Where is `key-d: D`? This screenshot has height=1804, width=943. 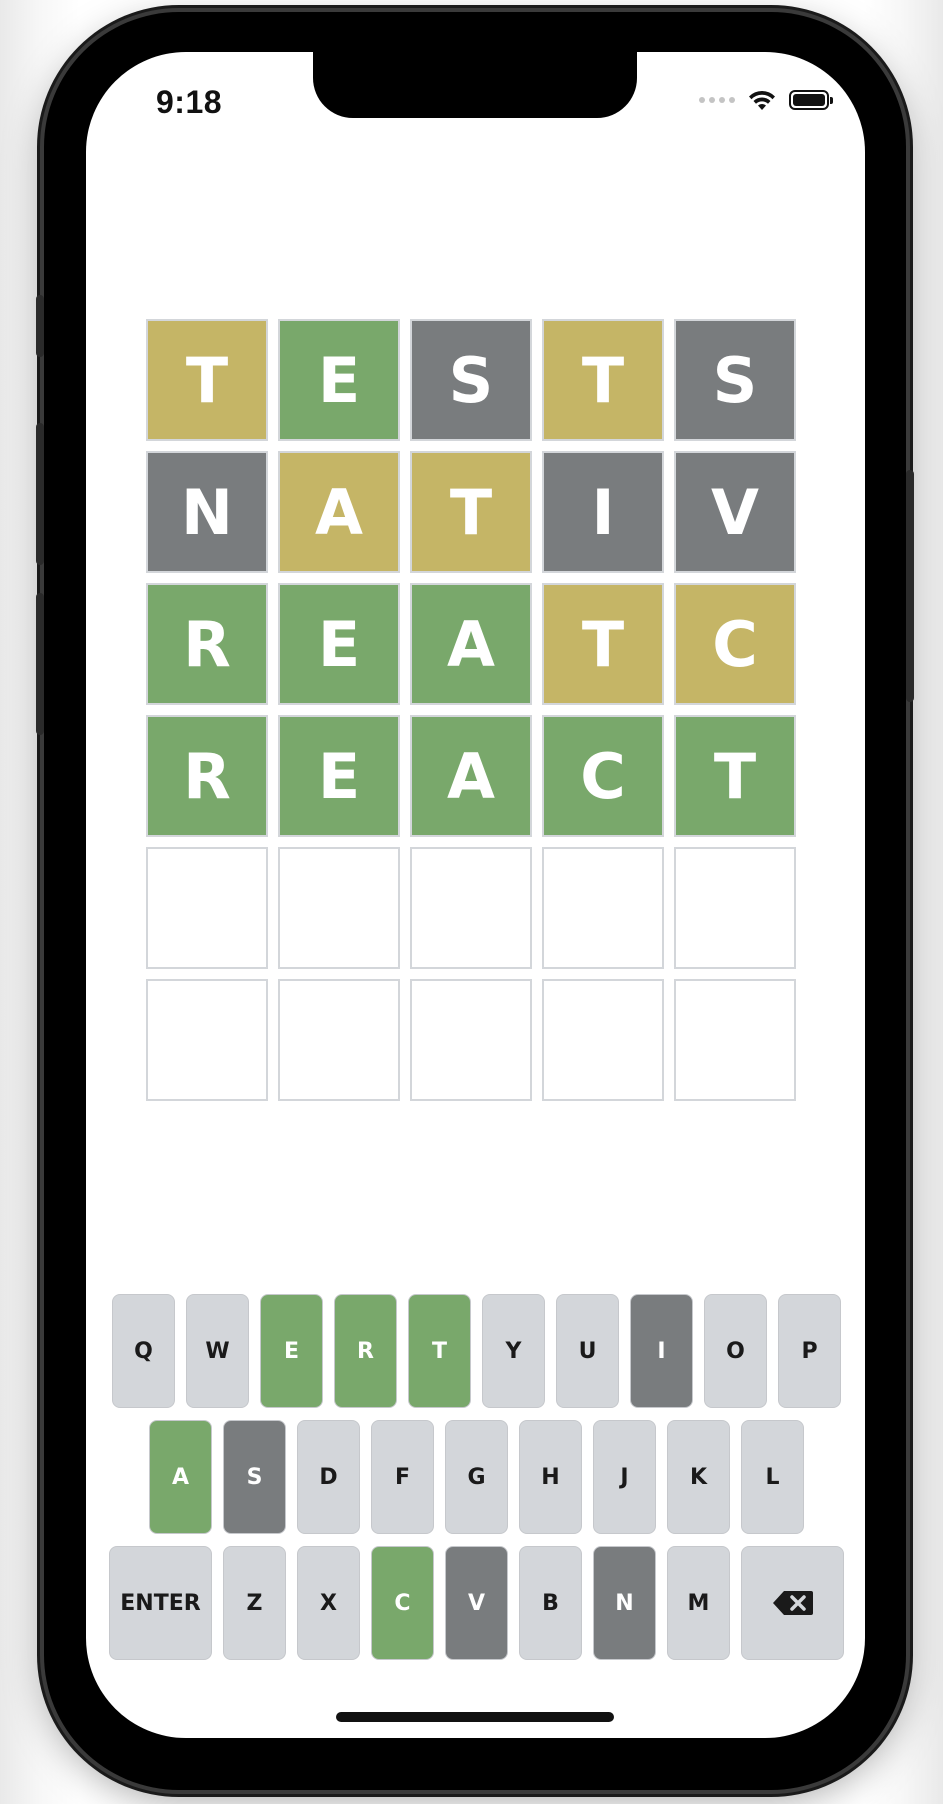
key-d: D is located at coordinates (328, 1477).